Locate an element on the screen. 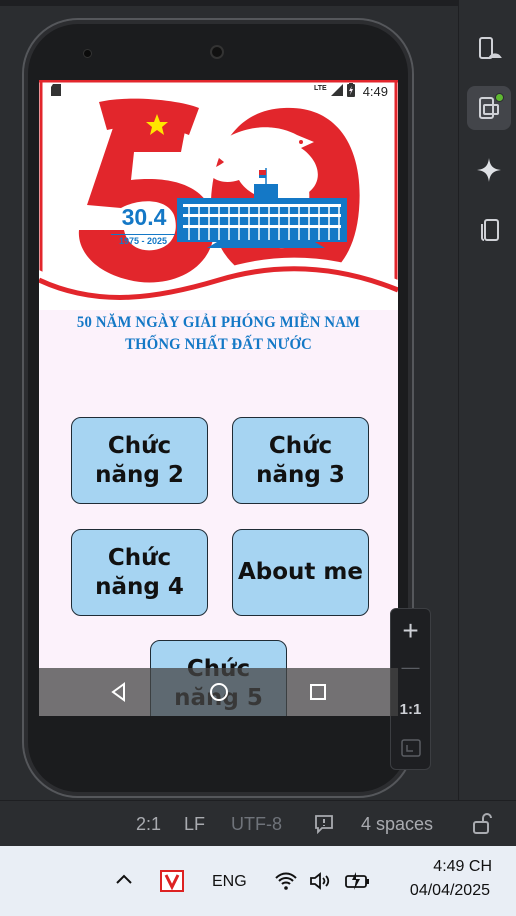 This screenshot has width=516, height=916. slogan-line-1: 50 NĂM NGÀY GIẢI PHÓNG MIỀN NAM is located at coordinates (218, 322).